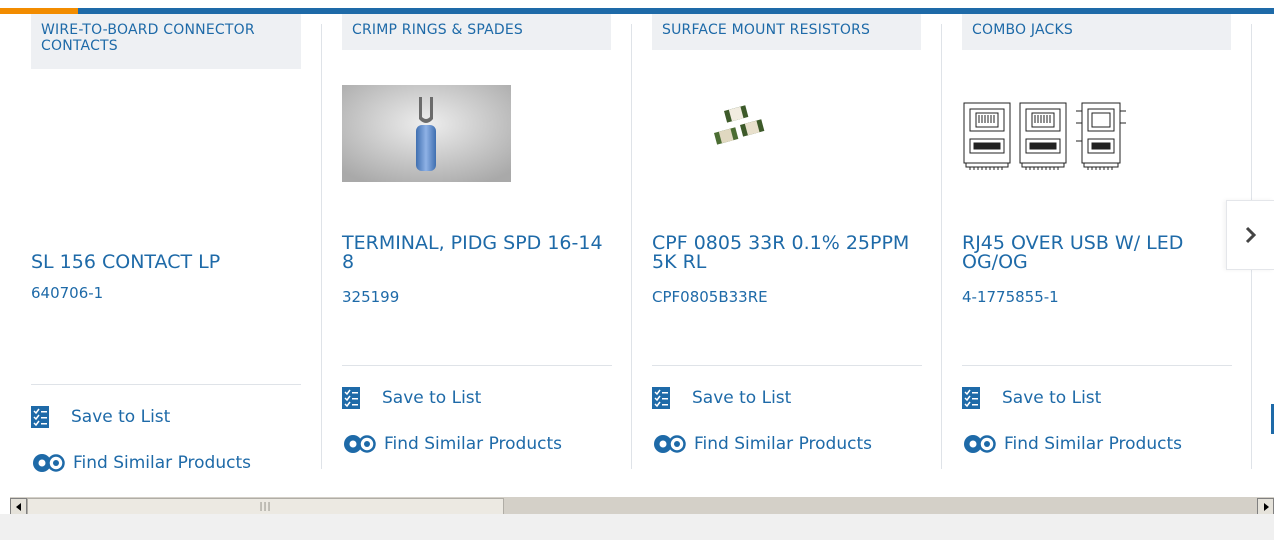 Image resolution: width=1274 pixels, height=540 pixels. Describe the element at coordinates (426, 133) in the screenshot. I see `spade-terminal-image` at that location.